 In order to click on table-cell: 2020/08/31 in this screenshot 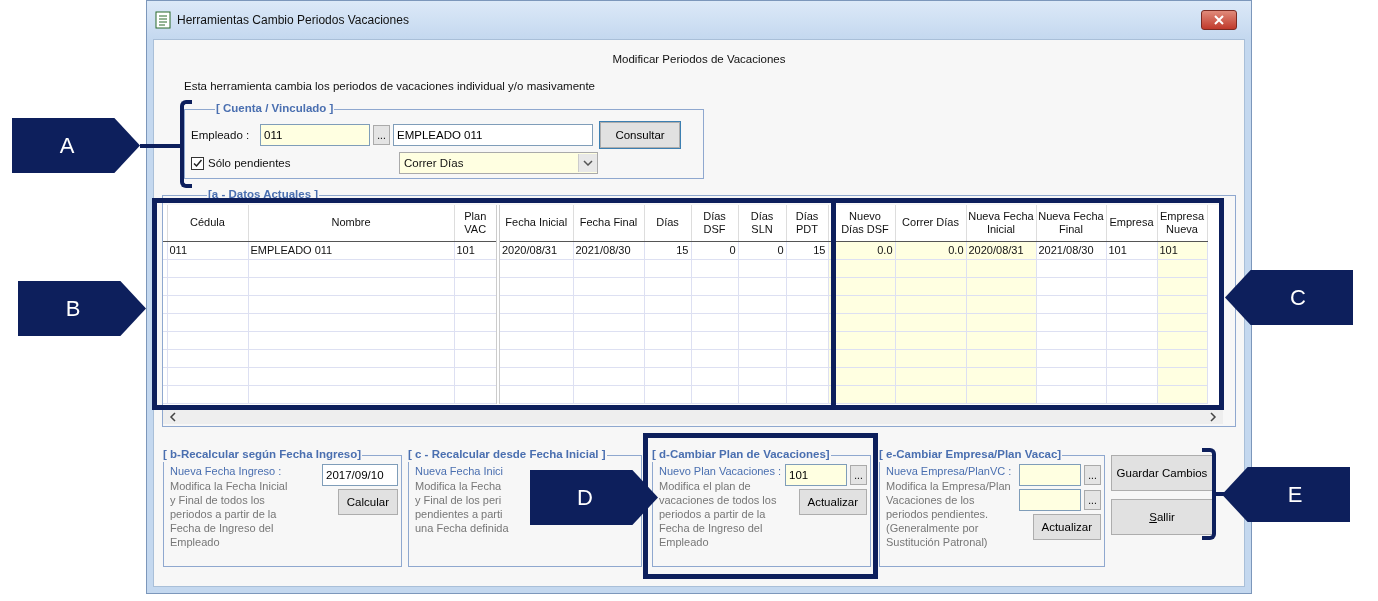, I will do `click(535, 250)`.